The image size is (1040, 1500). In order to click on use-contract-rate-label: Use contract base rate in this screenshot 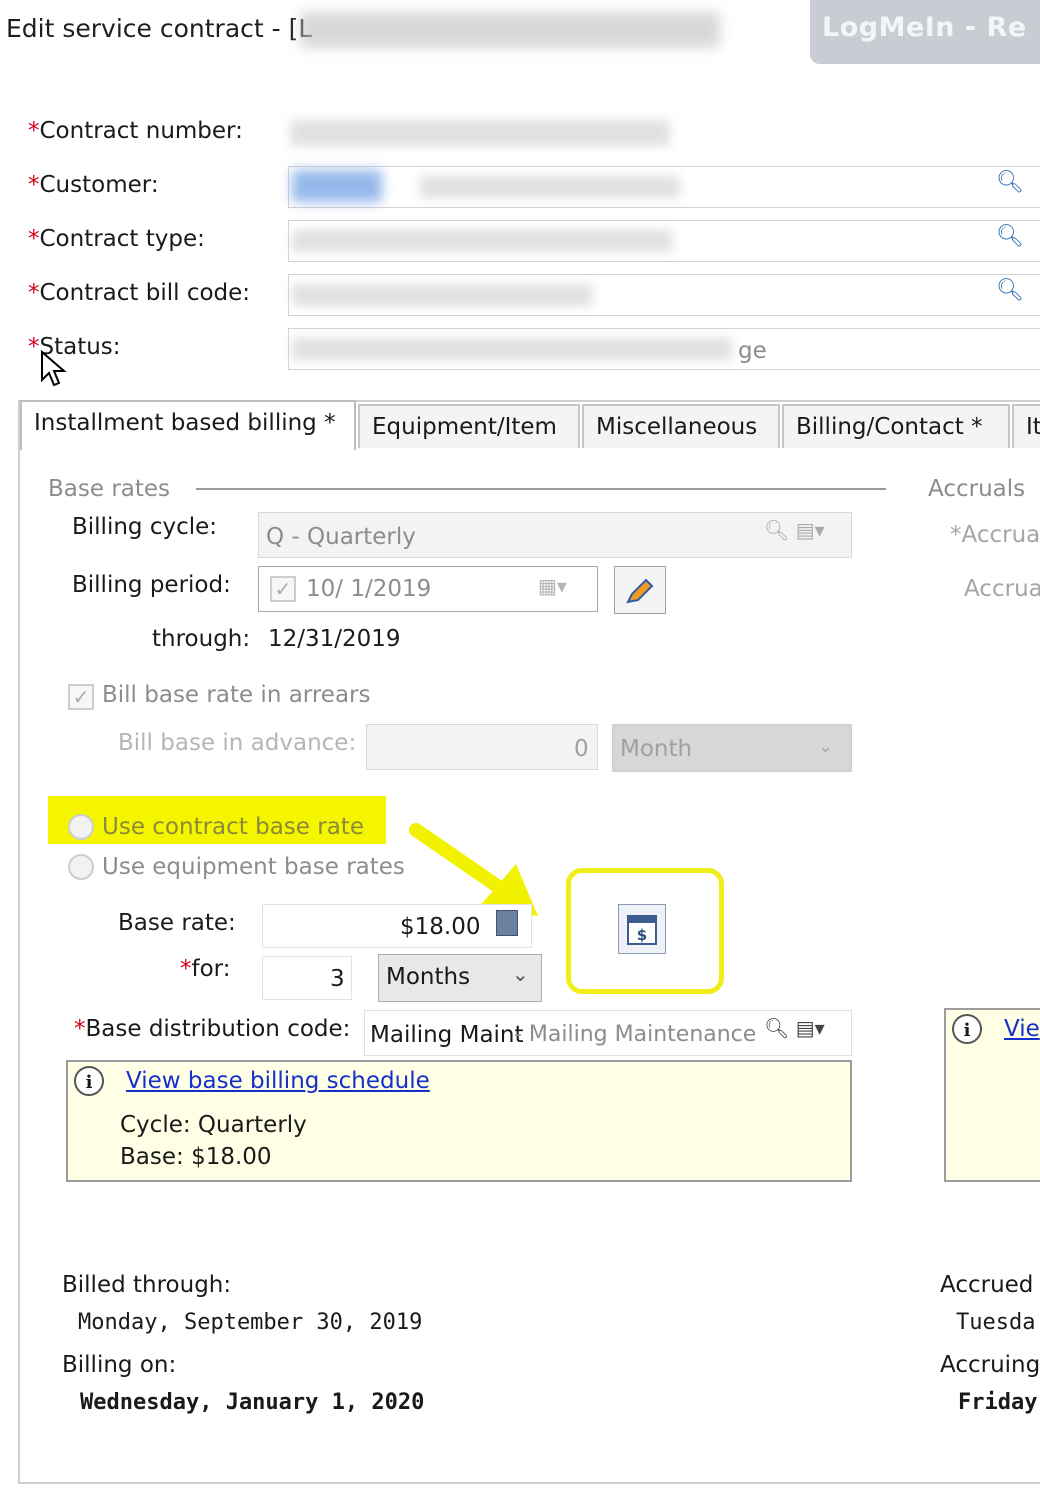, I will do `click(233, 827)`.